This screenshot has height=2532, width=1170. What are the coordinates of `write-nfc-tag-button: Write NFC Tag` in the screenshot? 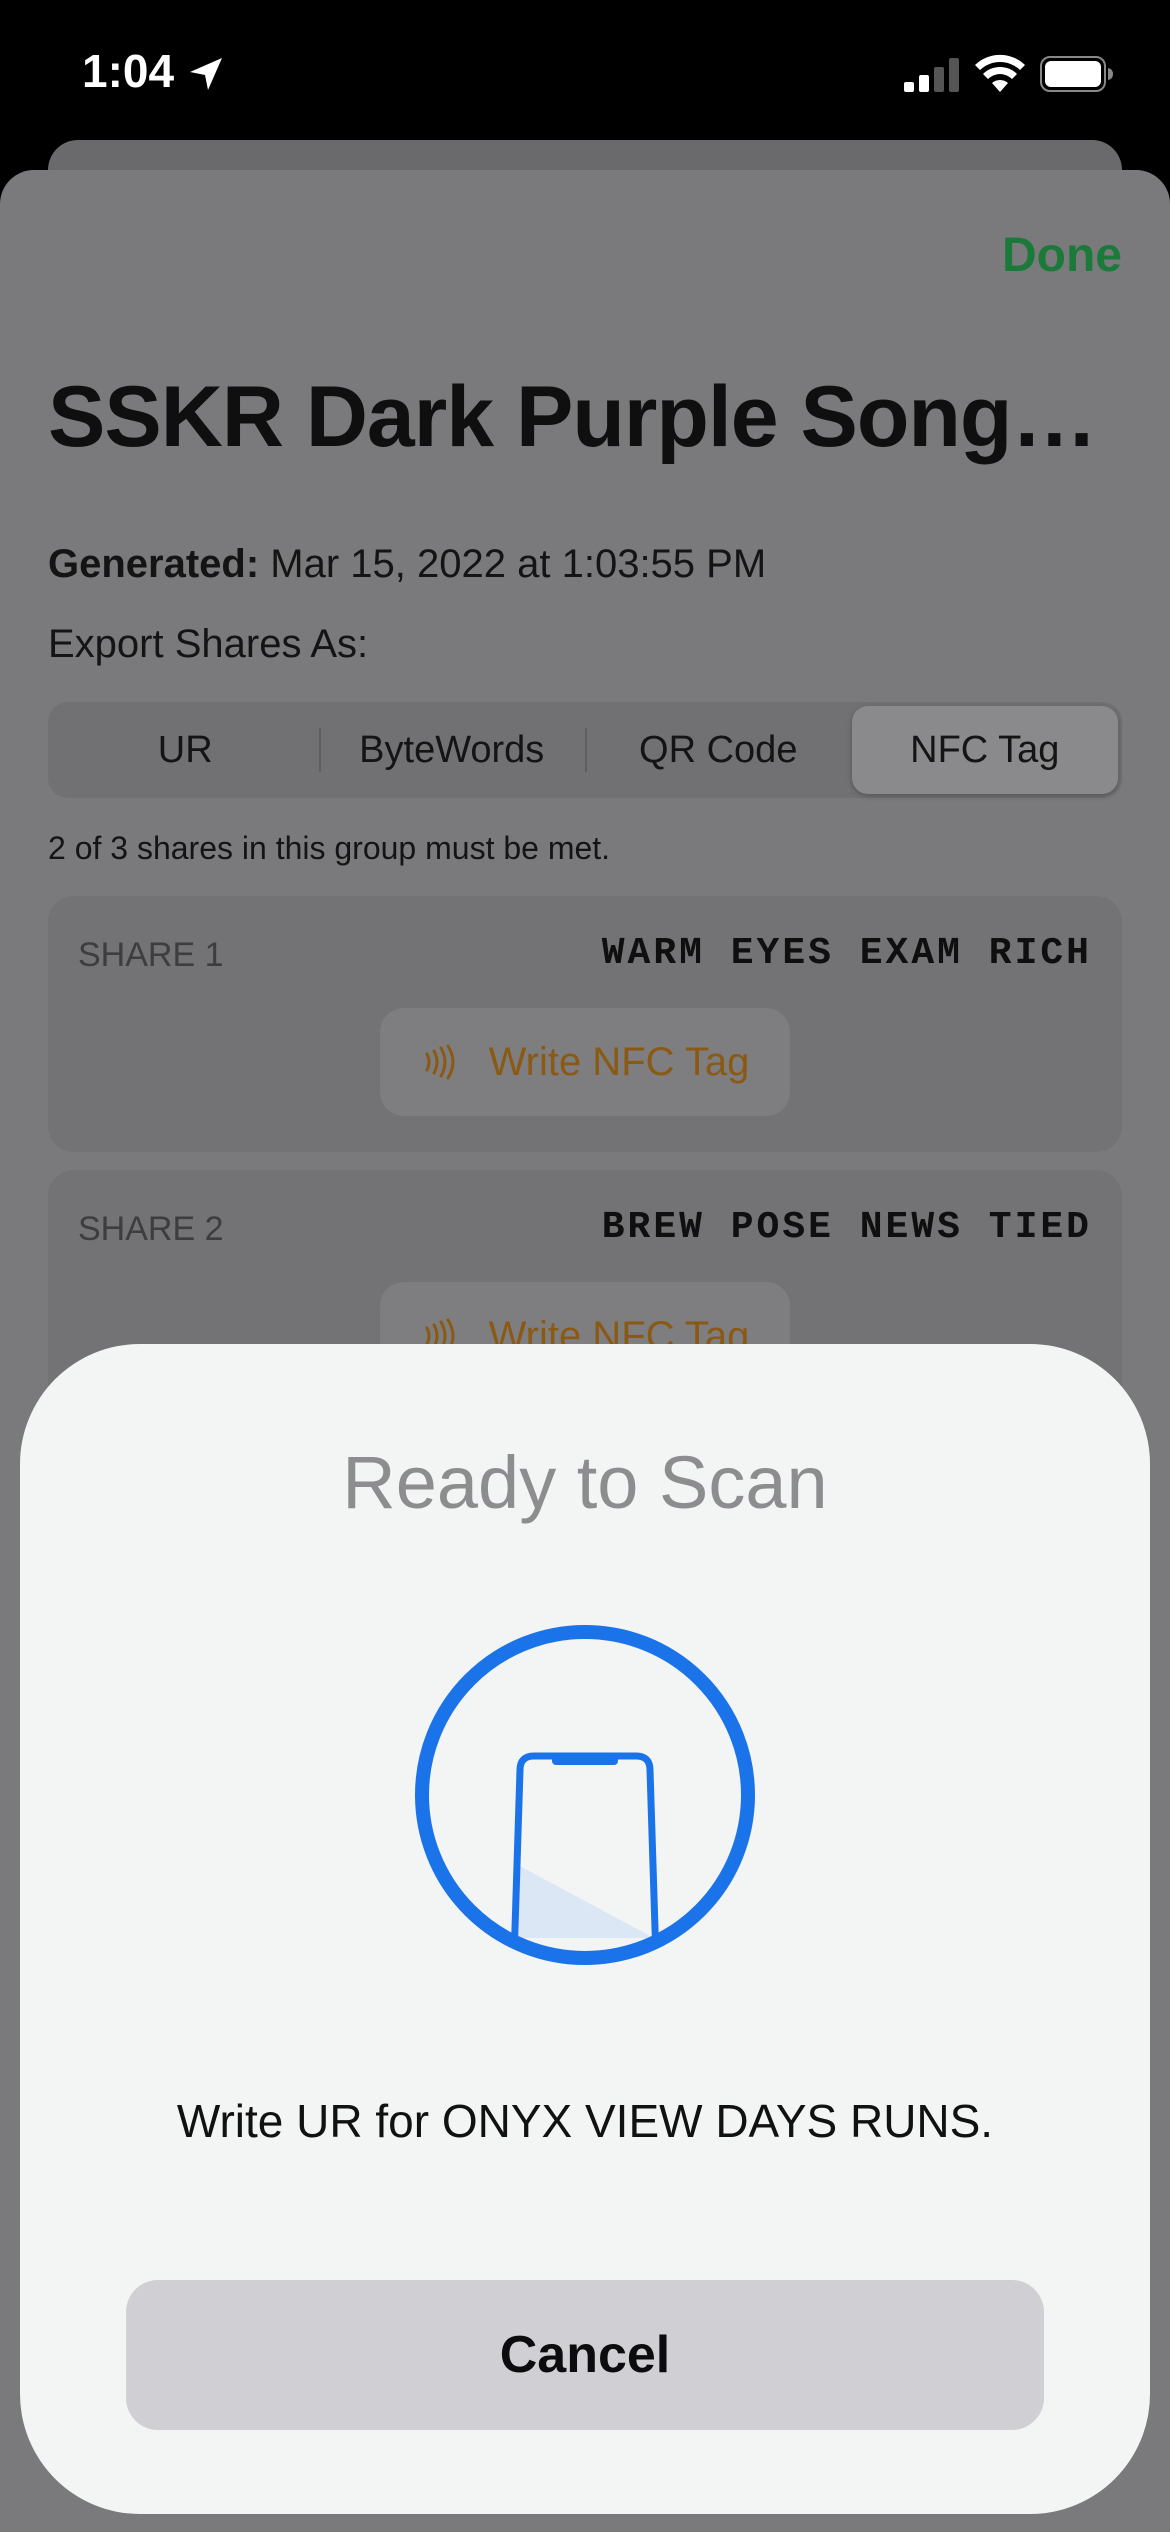 It's located at (585, 1062).